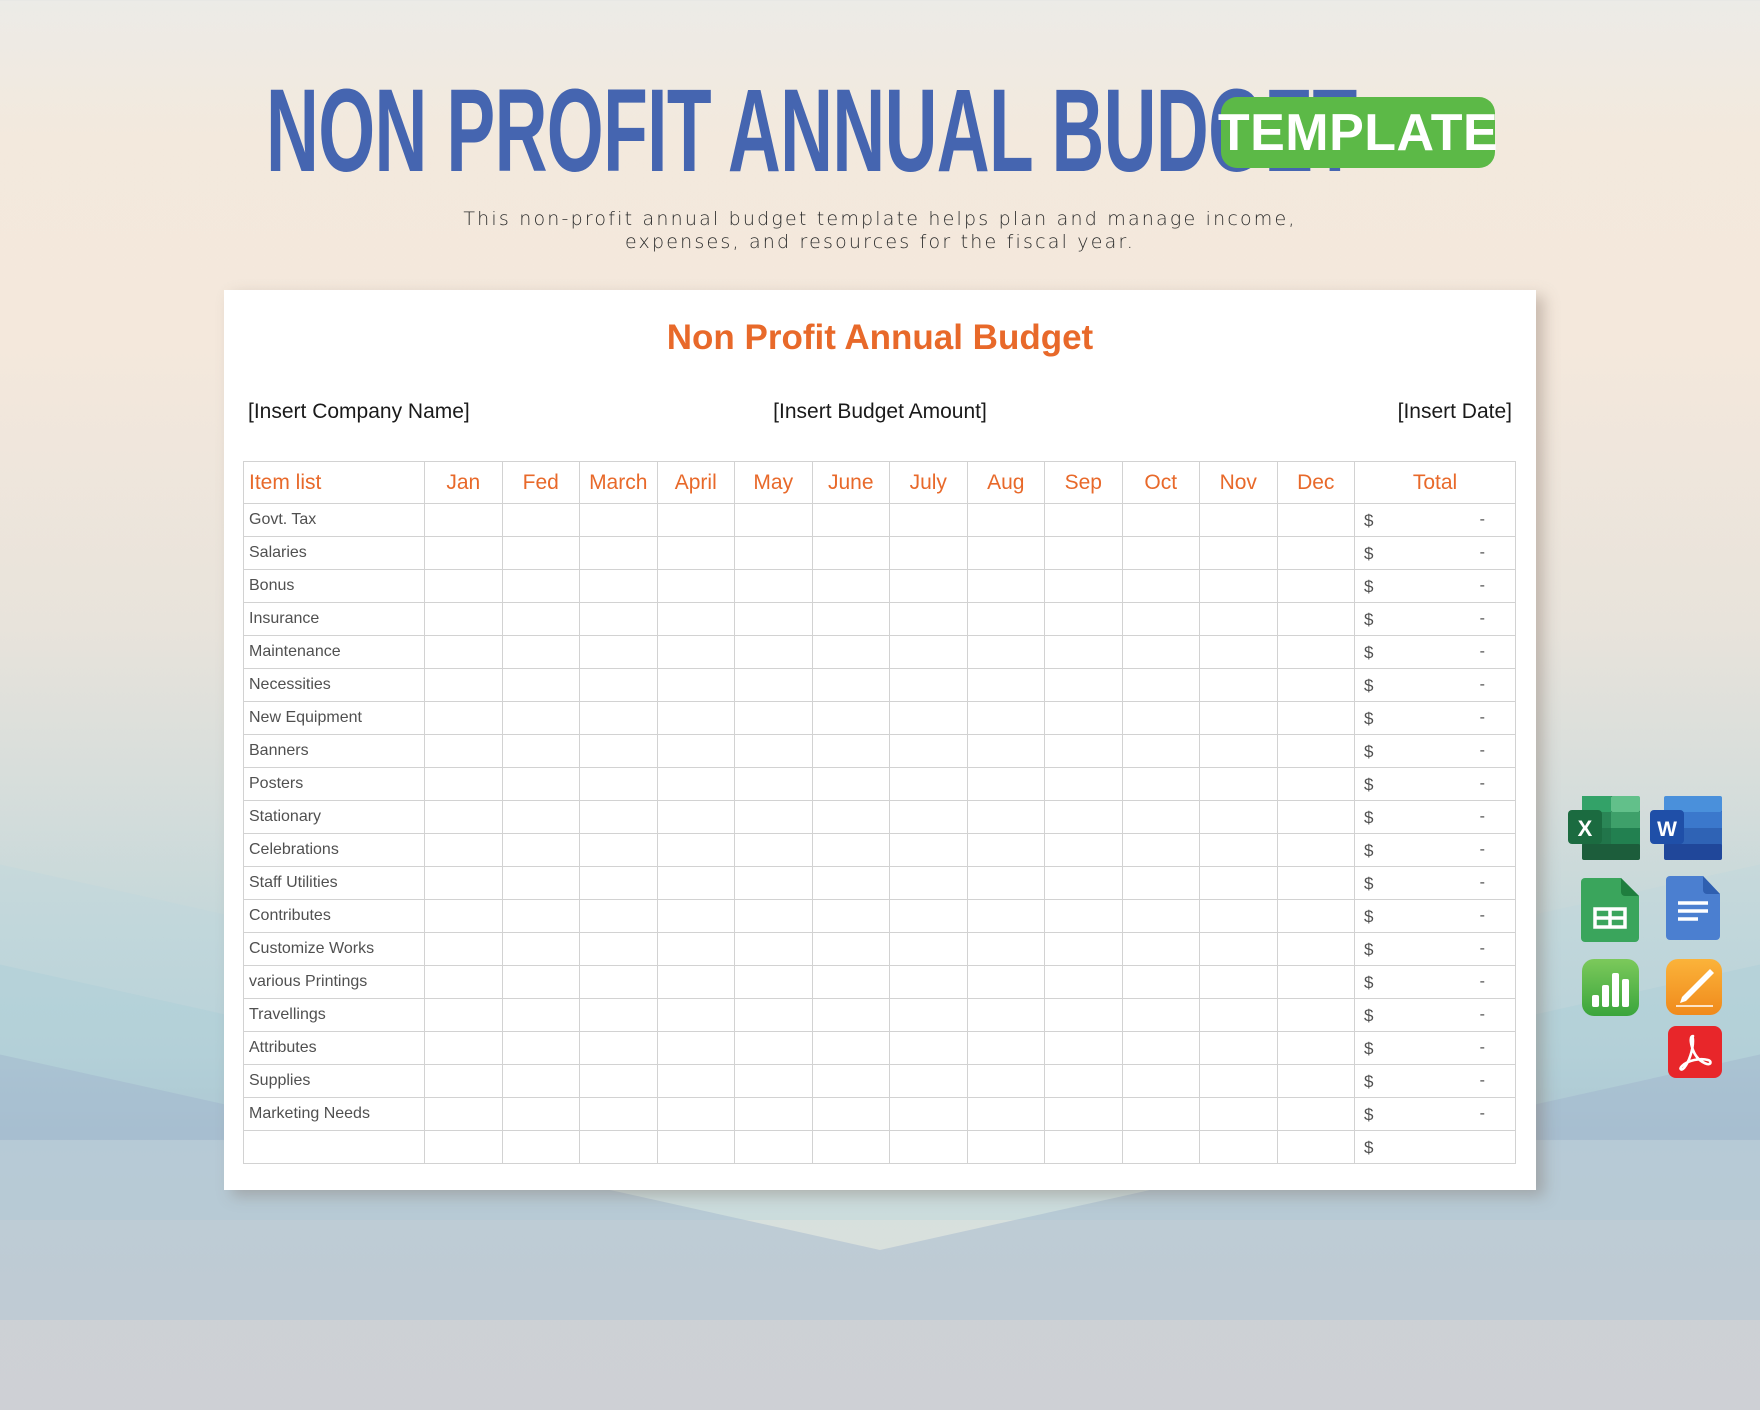 The width and height of the screenshot is (1760, 1410). What do you see at coordinates (334, 619) in the screenshot?
I see `item-name-cell: Insurance` at bounding box center [334, 619].